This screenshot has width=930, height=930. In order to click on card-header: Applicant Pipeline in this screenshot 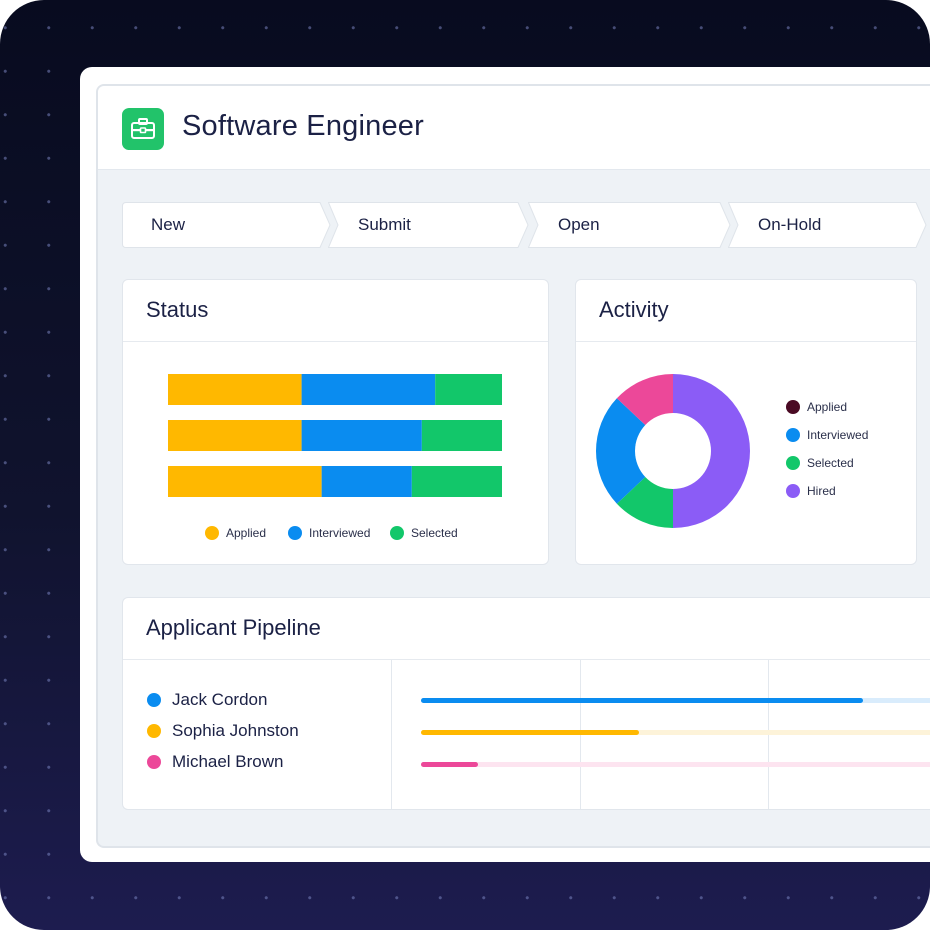, I will do `click(526, 629)`.